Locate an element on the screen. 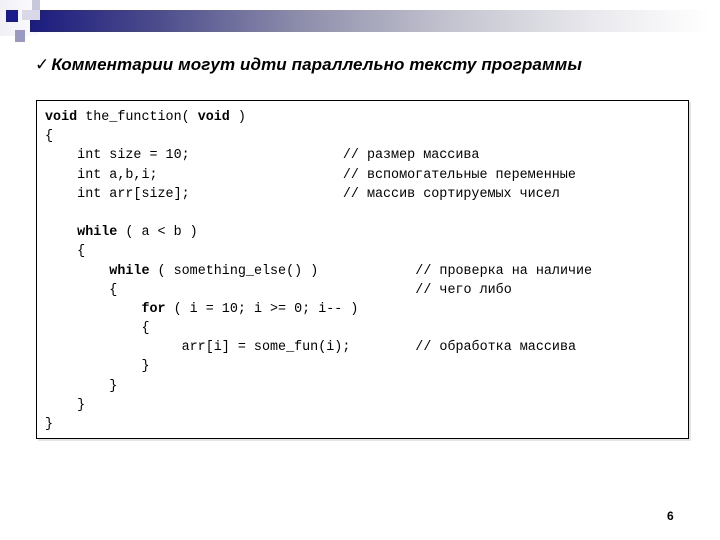  code-line: { // чего либо is located at coordinates (278, 290).